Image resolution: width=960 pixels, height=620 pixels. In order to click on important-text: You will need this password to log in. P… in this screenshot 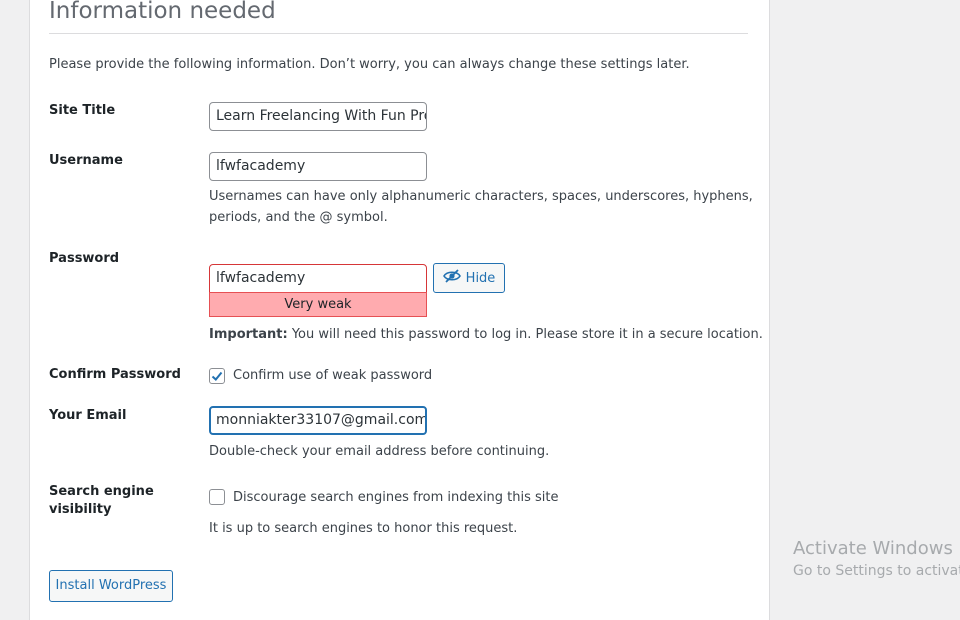, I will do `click(525, 334)`.